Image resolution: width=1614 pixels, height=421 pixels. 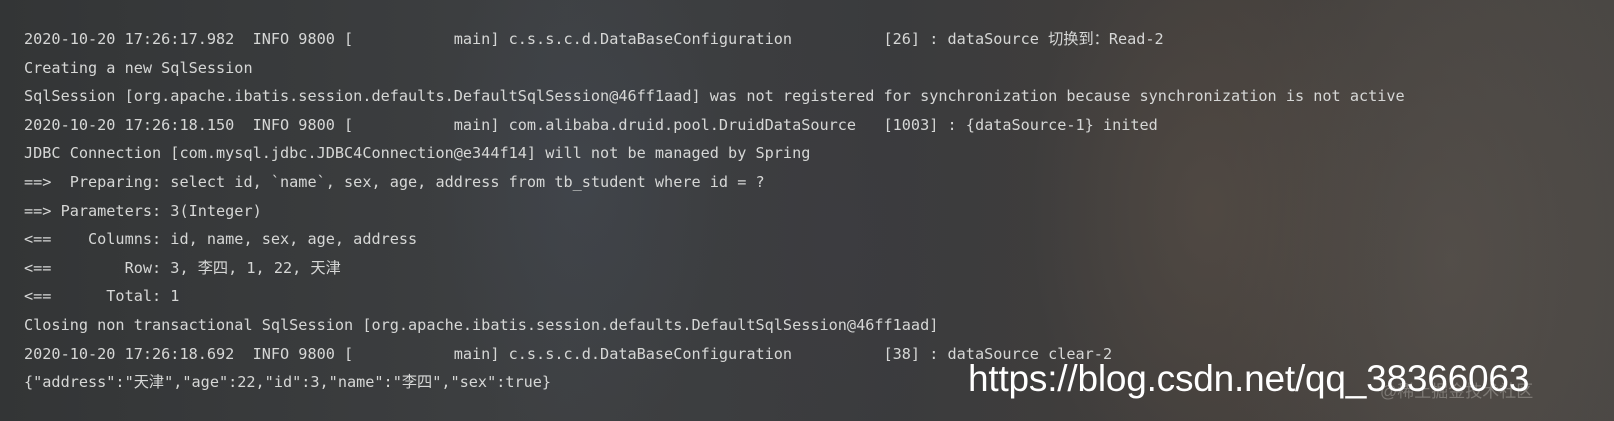 I want to click on log-line: <== Row: 3, 李四, 1, 22, 天津, so click(x=182, y=267).